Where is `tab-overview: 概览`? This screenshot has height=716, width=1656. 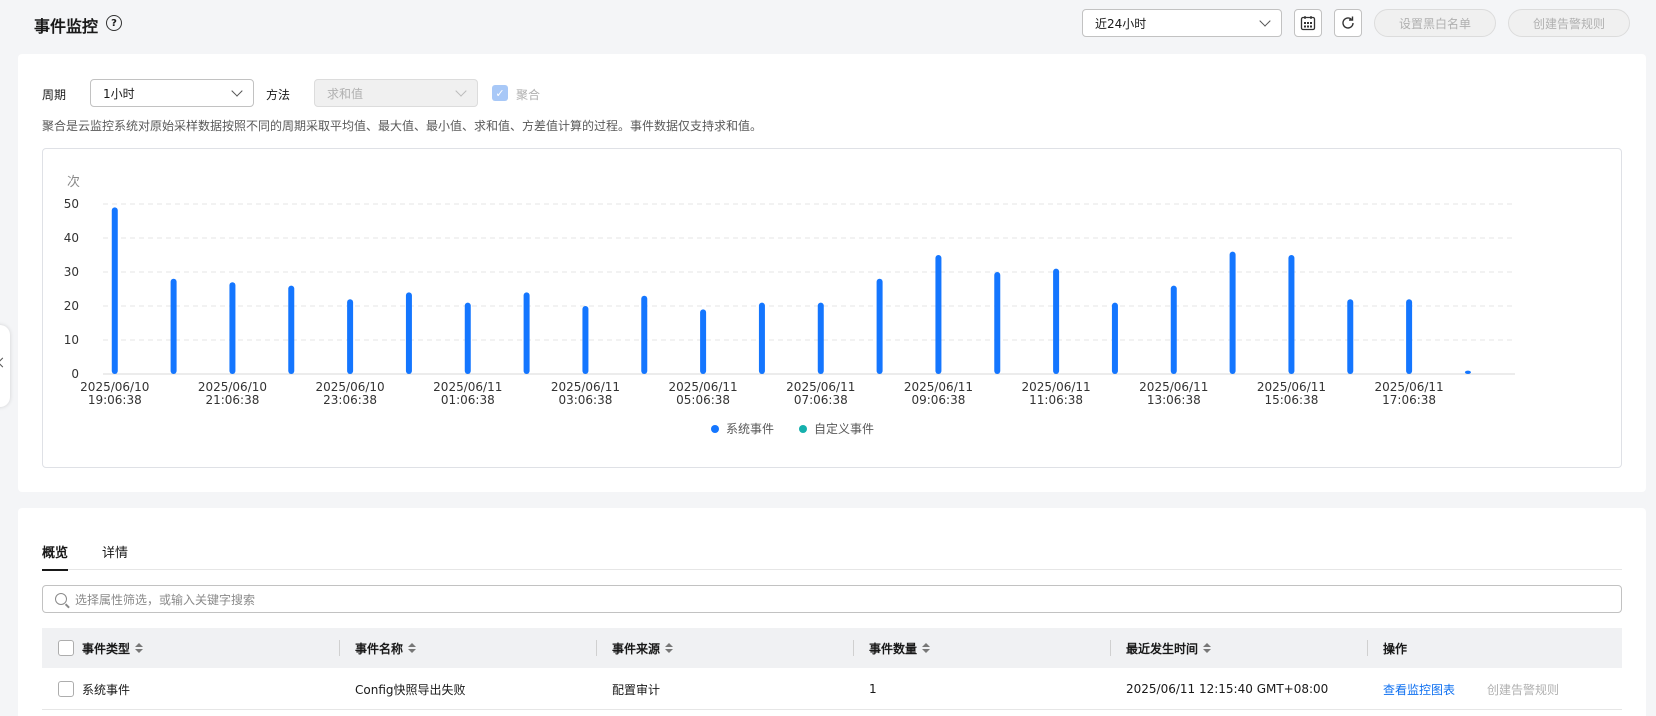 tab-overview: 概览 is located at coordinates (55, 556).